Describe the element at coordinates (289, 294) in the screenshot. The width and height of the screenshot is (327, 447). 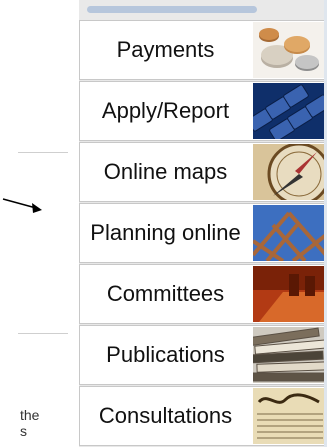
I see `meeting-table-icon` at that location.